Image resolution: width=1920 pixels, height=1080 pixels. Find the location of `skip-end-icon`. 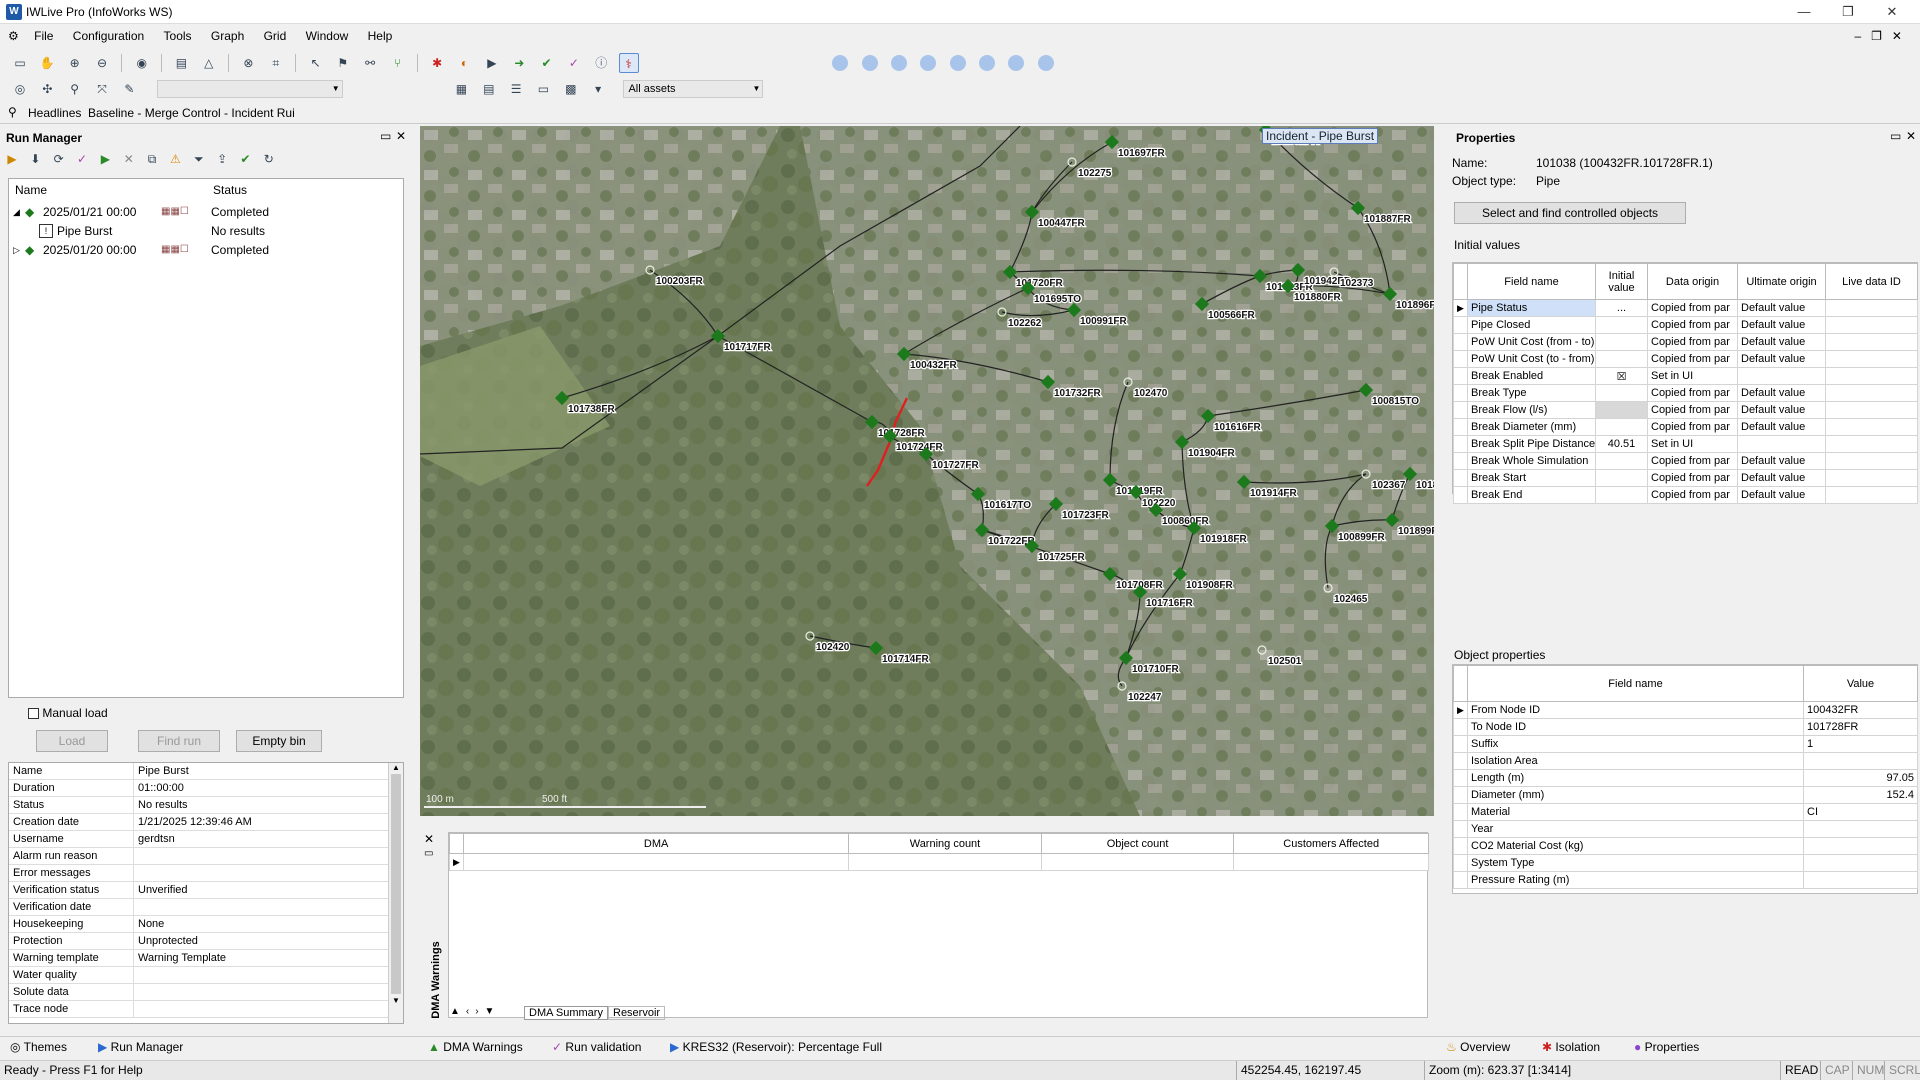

skip-end-icon is located at coordinates (1016, 63).